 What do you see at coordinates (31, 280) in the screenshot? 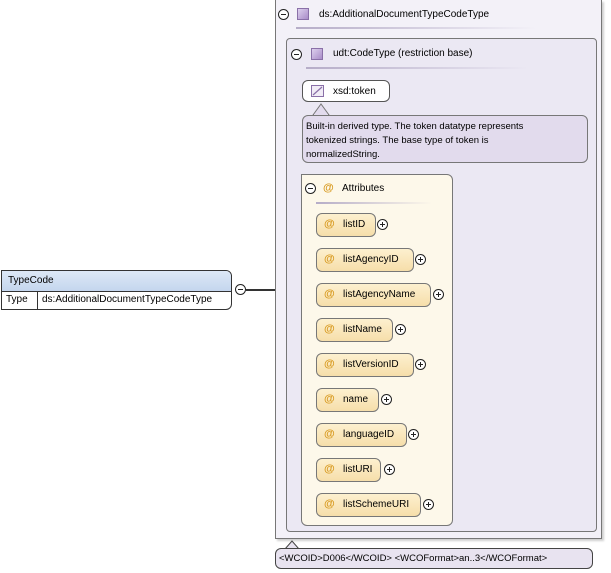
I see `element-name: TypeCode` at bounding box center [31, 280].